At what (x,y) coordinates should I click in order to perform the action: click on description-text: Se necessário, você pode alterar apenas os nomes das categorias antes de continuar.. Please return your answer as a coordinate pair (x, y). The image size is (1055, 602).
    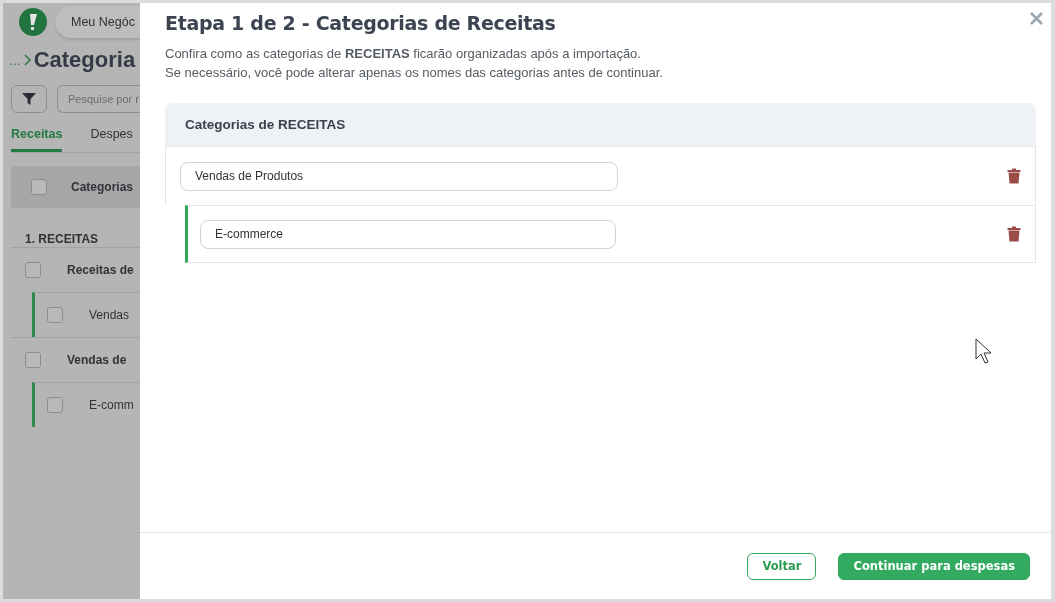
    Looking at the image, I should click on (414, 73).